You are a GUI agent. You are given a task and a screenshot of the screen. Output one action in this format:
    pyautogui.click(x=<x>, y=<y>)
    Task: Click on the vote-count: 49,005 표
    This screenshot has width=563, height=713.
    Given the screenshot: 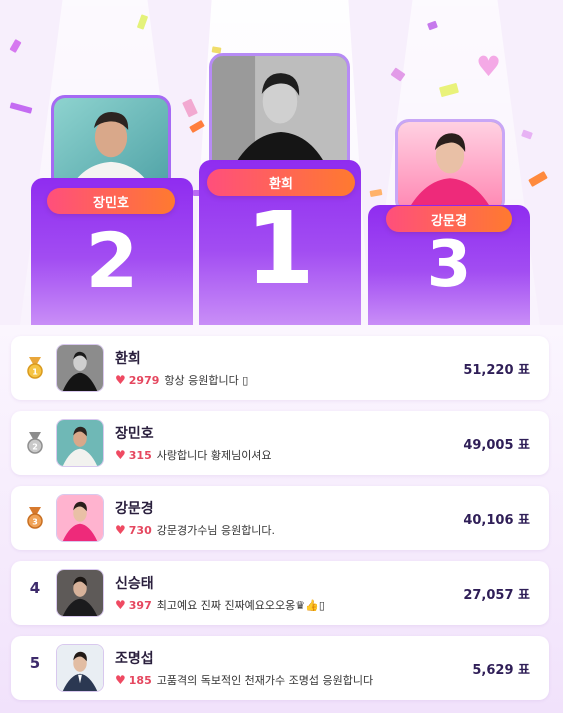 What is the action you would take?
    pyautogui.click(x=496, y=445)
    